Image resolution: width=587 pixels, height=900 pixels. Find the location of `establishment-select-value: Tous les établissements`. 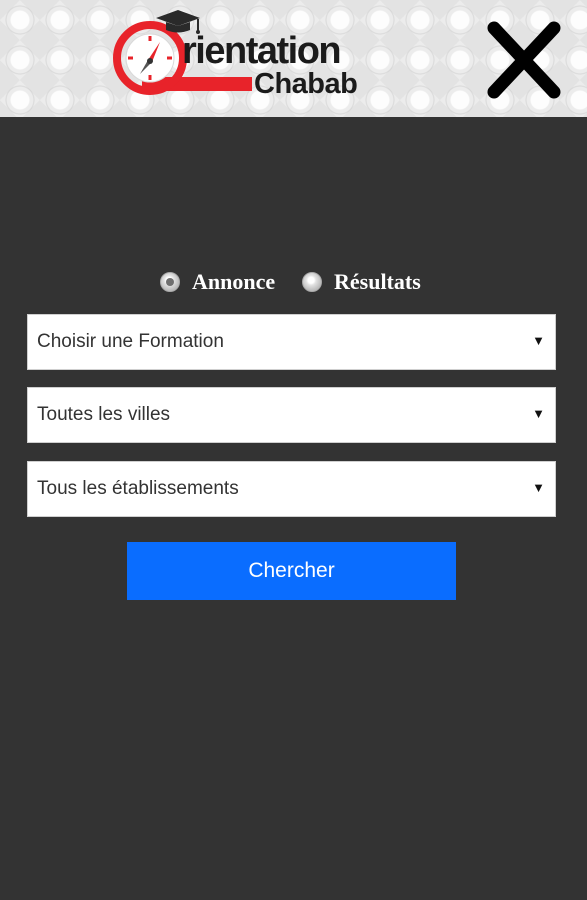

establishment-select-value: Tous les établissements is located at coordinates (138, 488).